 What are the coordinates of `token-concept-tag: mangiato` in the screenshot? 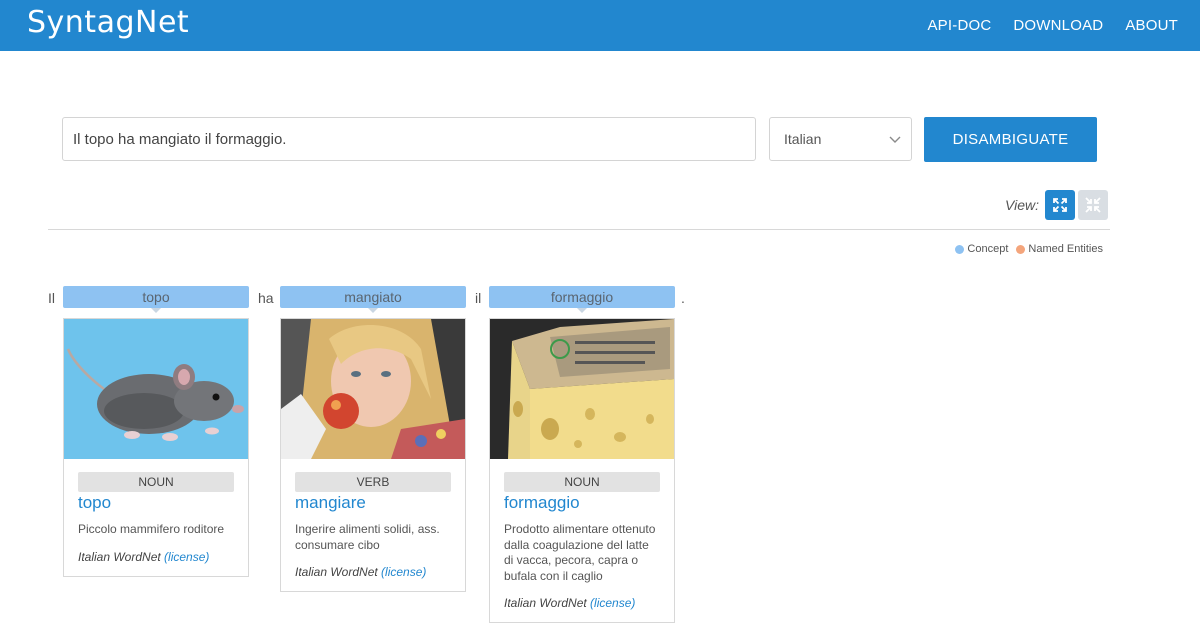 It's located at (373, 299).